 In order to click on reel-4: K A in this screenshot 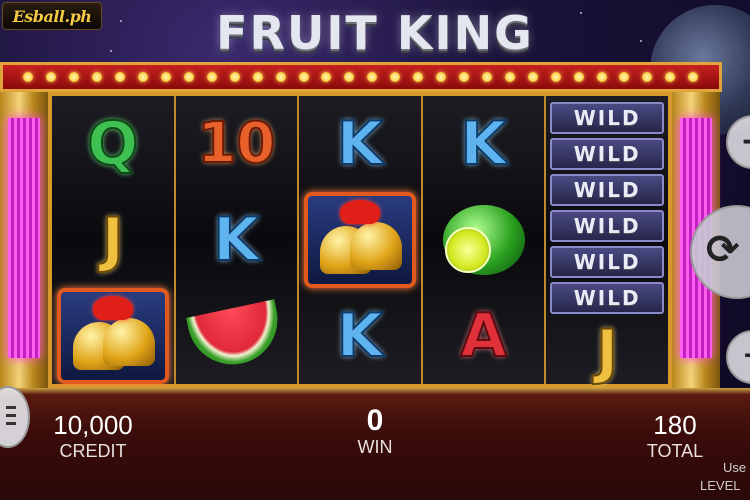, I will do `click(484, 240)`.